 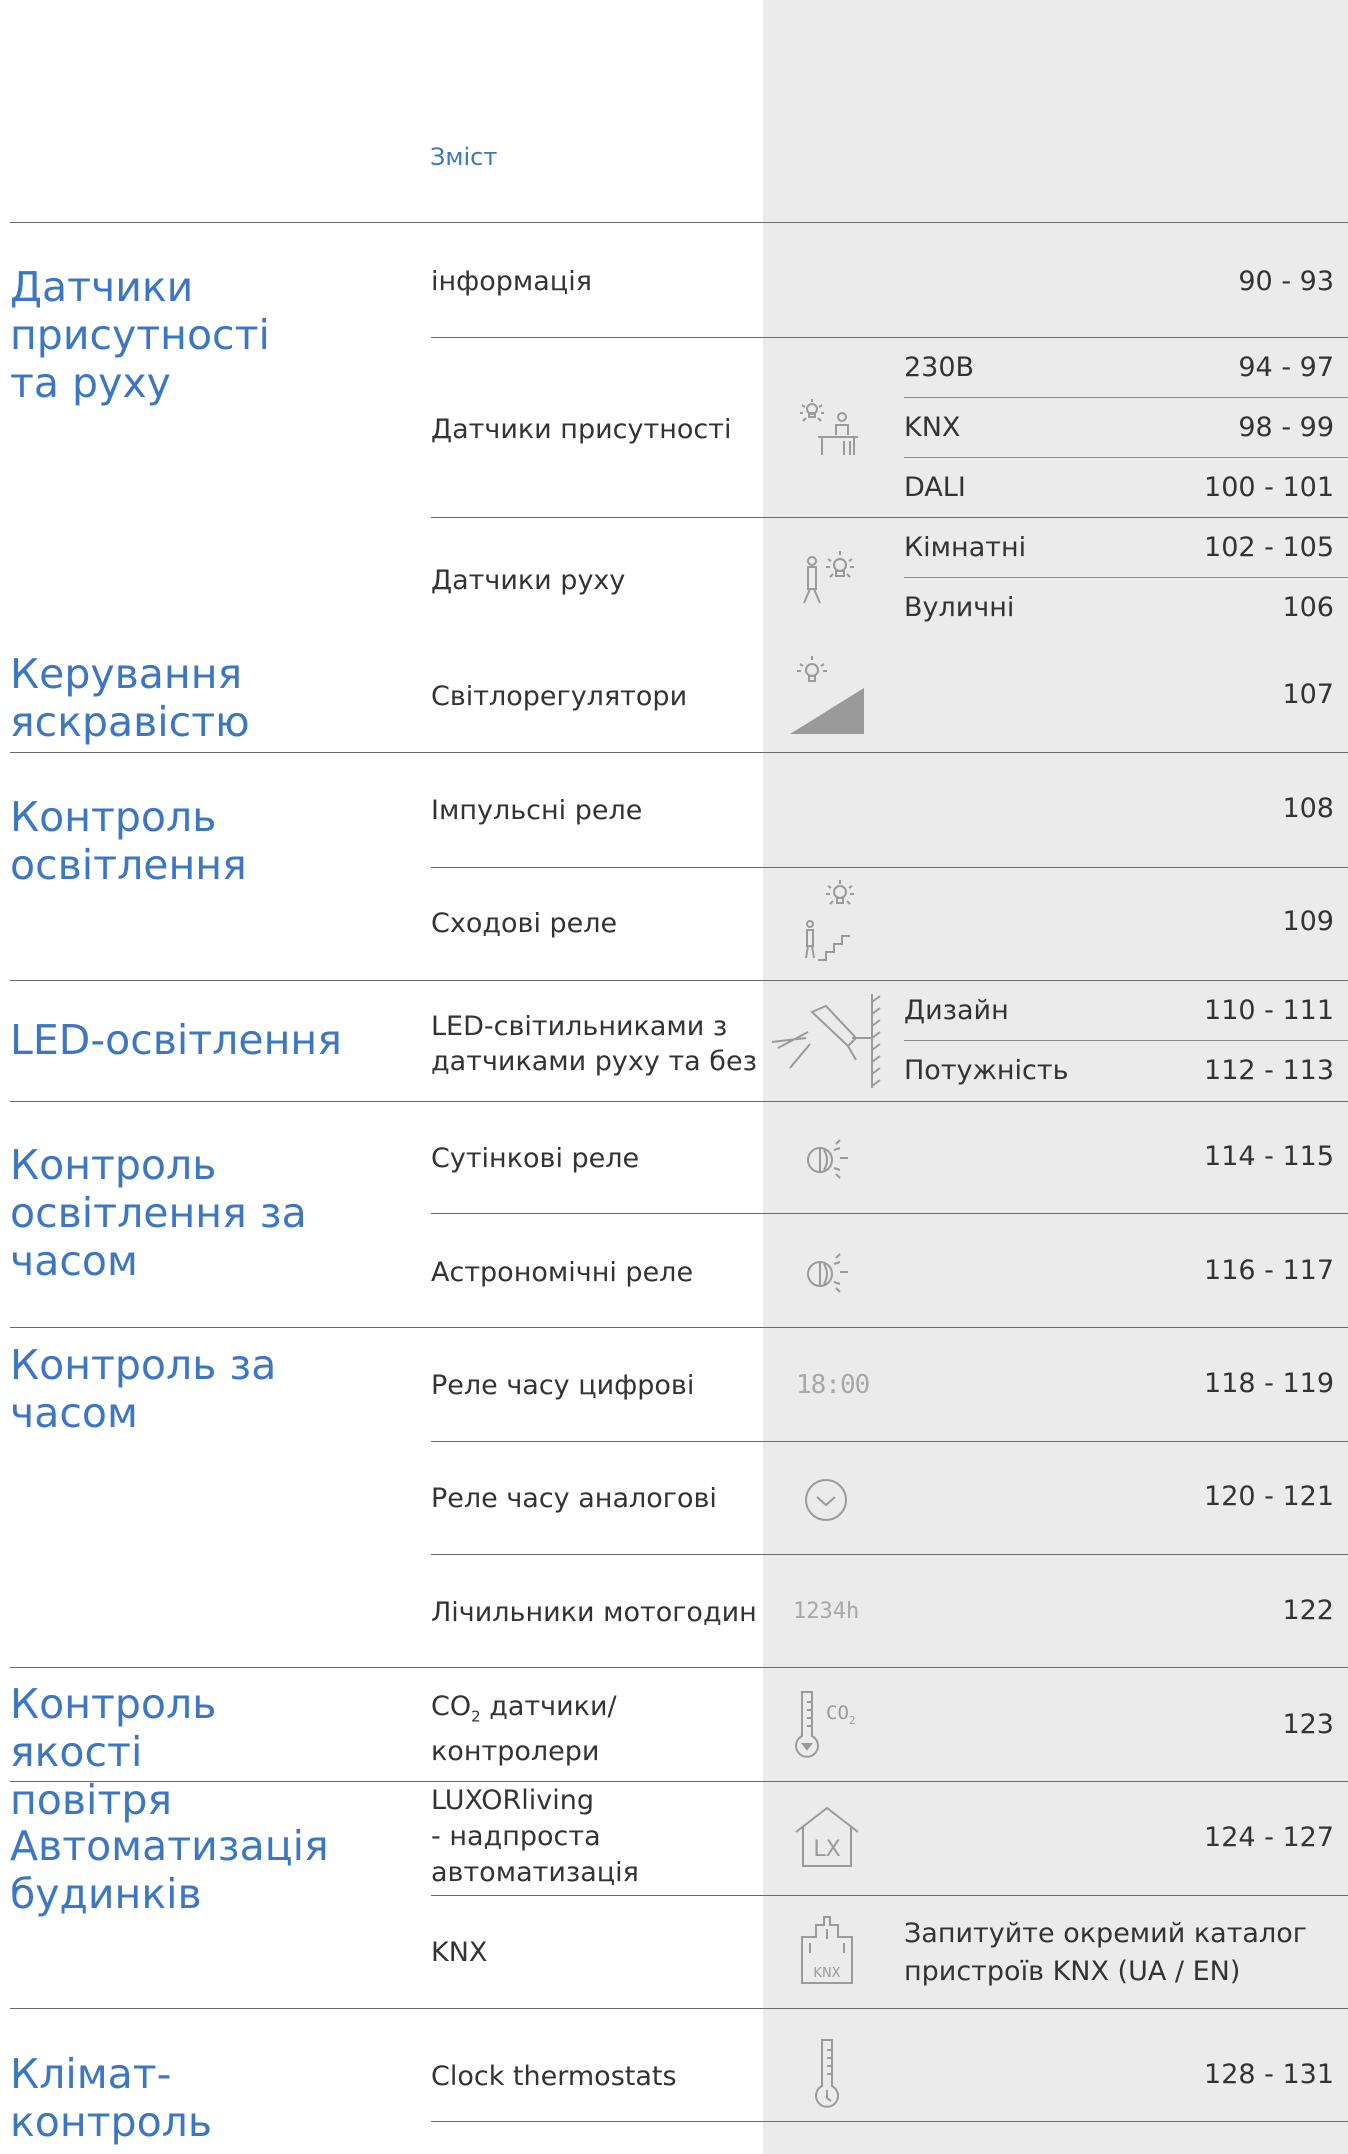 What do you see at coordinates (511, 281) in the screenshot?
I see `item-info: інформація` at bounding box center [511, 281].